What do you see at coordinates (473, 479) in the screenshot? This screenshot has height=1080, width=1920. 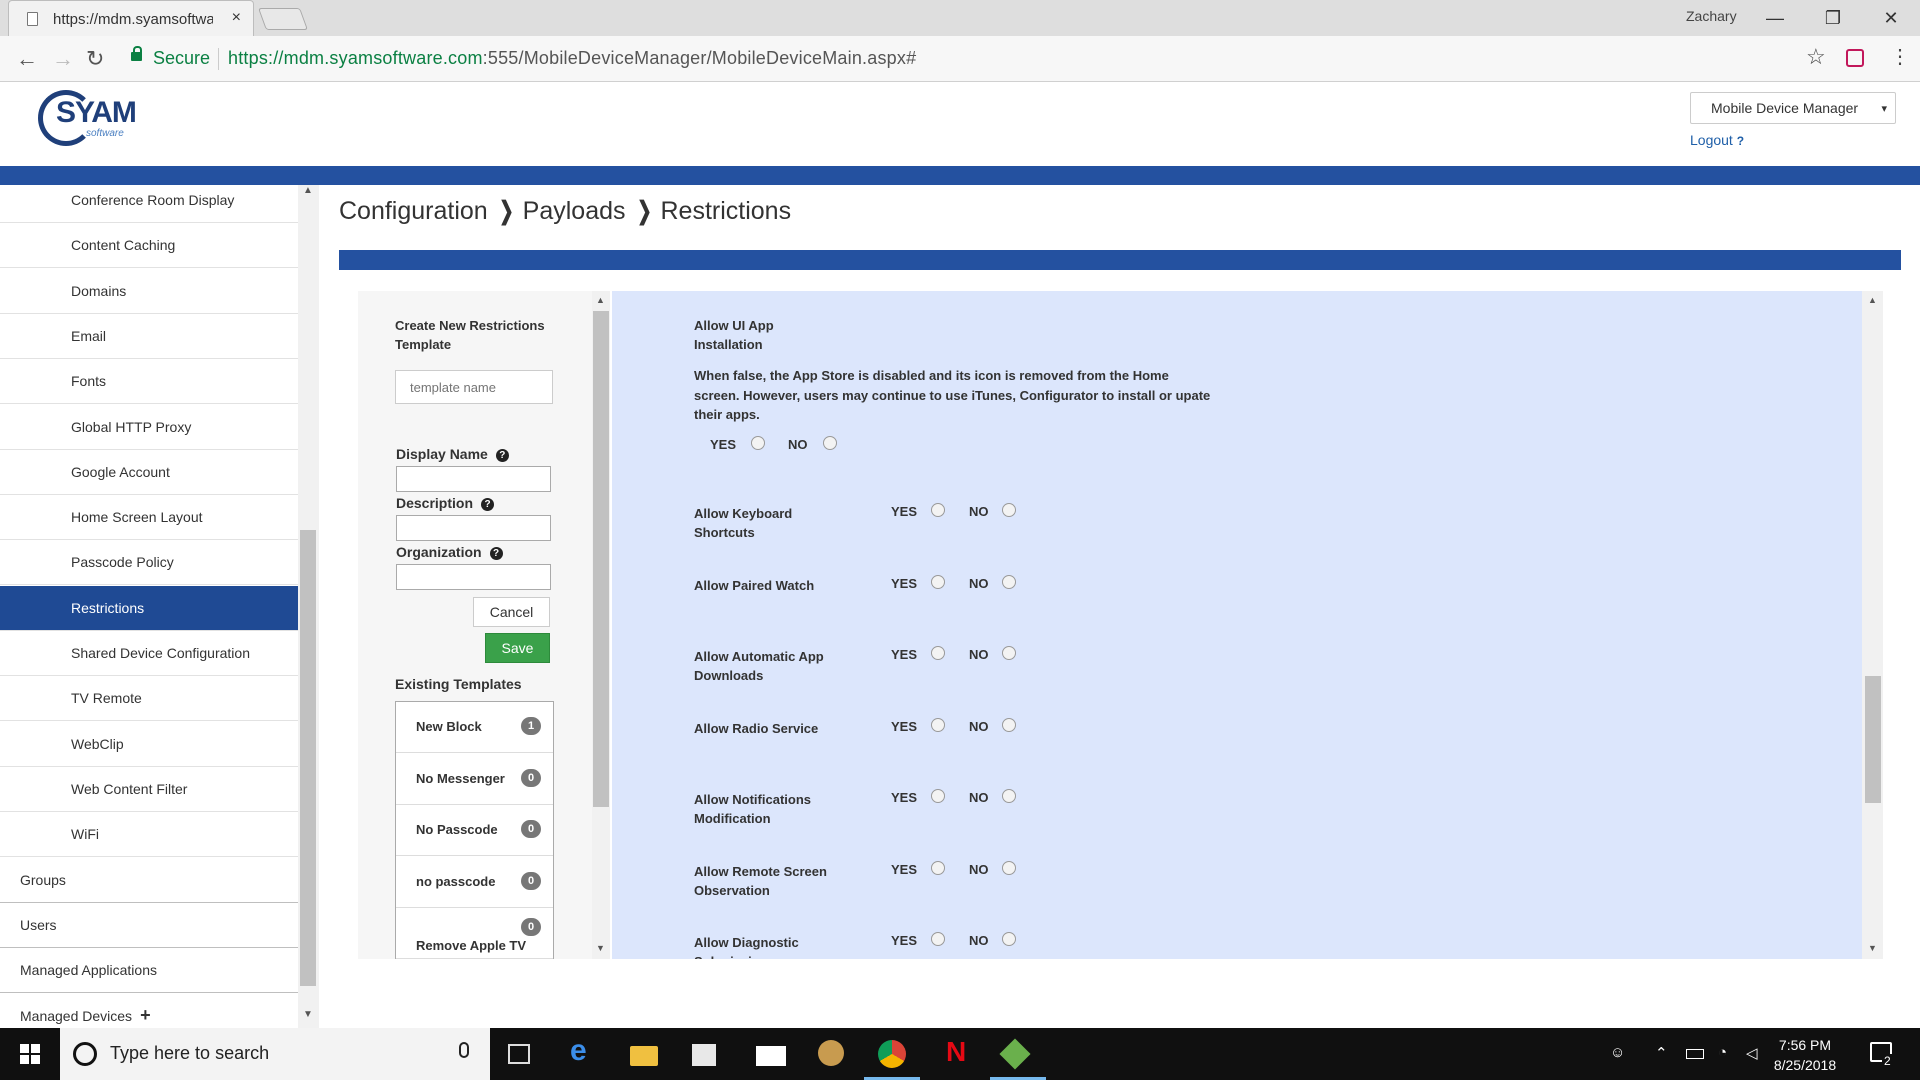 I see `display-name-field` at bounding box center [473, 479].